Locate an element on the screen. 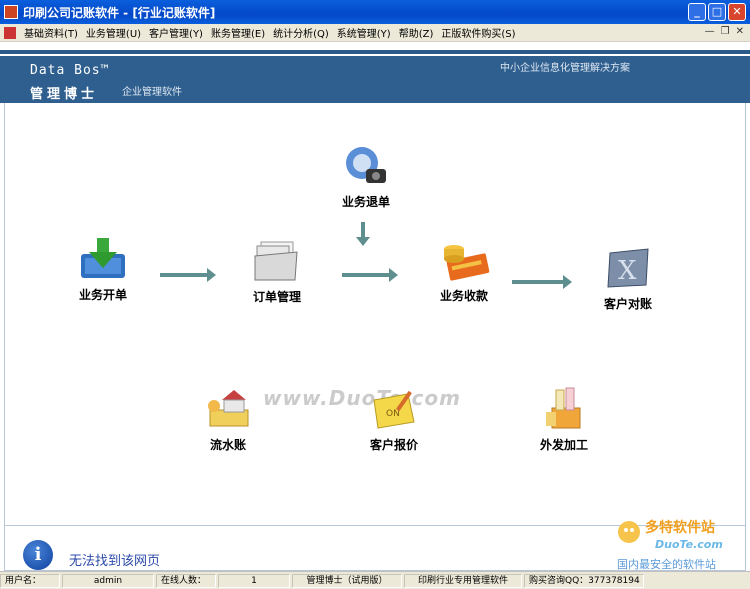 This screenshot has width=750, height=589. collect-node: 业务收款 is located at coordinates (464, 270).